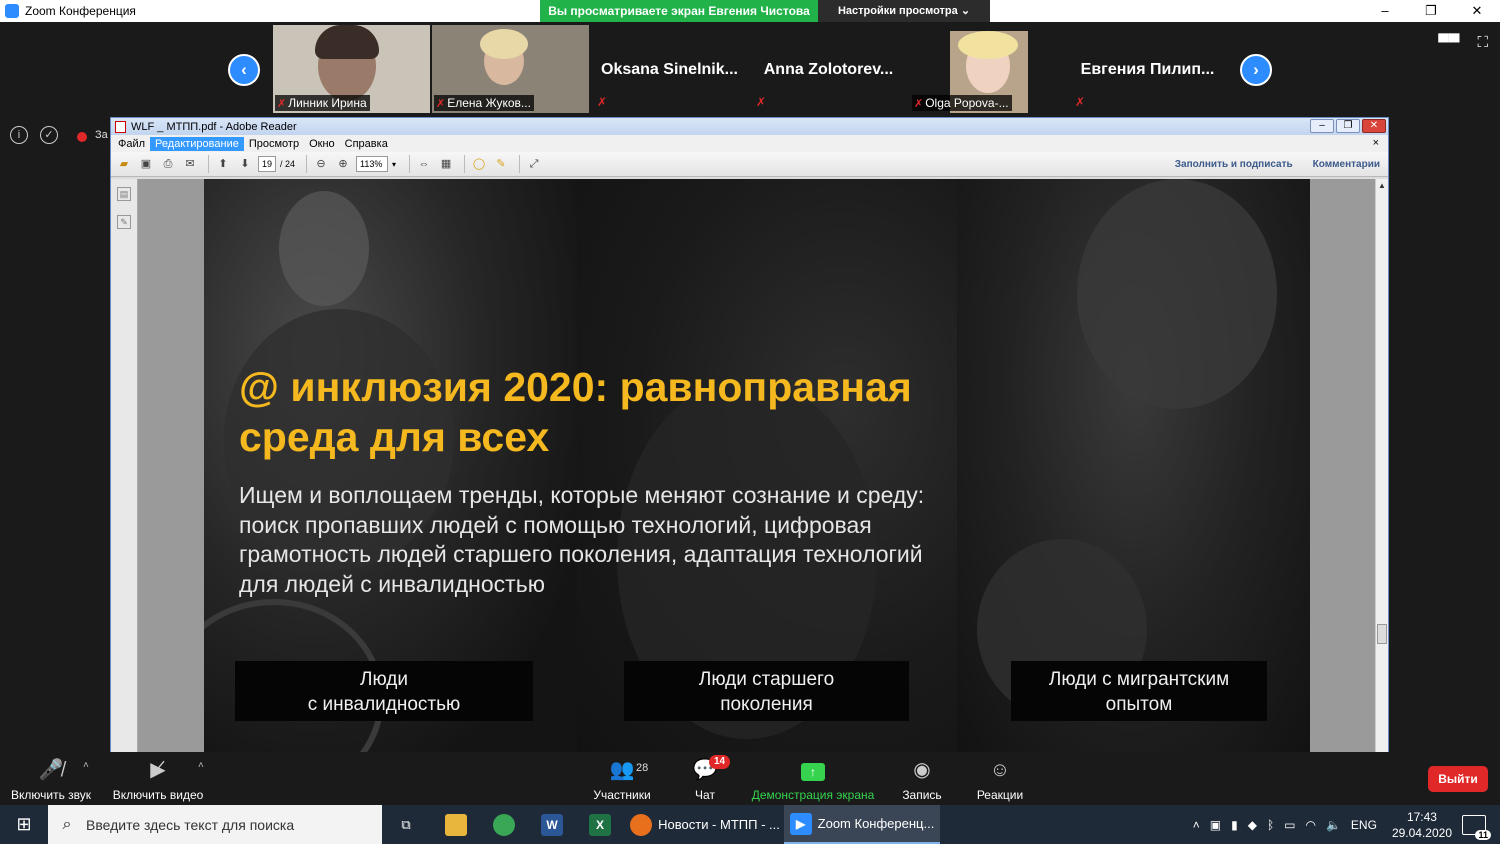 The width and height of the screenshot is (1500, 844). What do you see at coordinates (1344, 824) in the screenshot?
I see `system-tray: ˄ ▣ ▮ ◆ ᛒ ▭ ◠ 🔈 ENG 17:43 29.04.2020 11` at bounding box center [1344, 824].